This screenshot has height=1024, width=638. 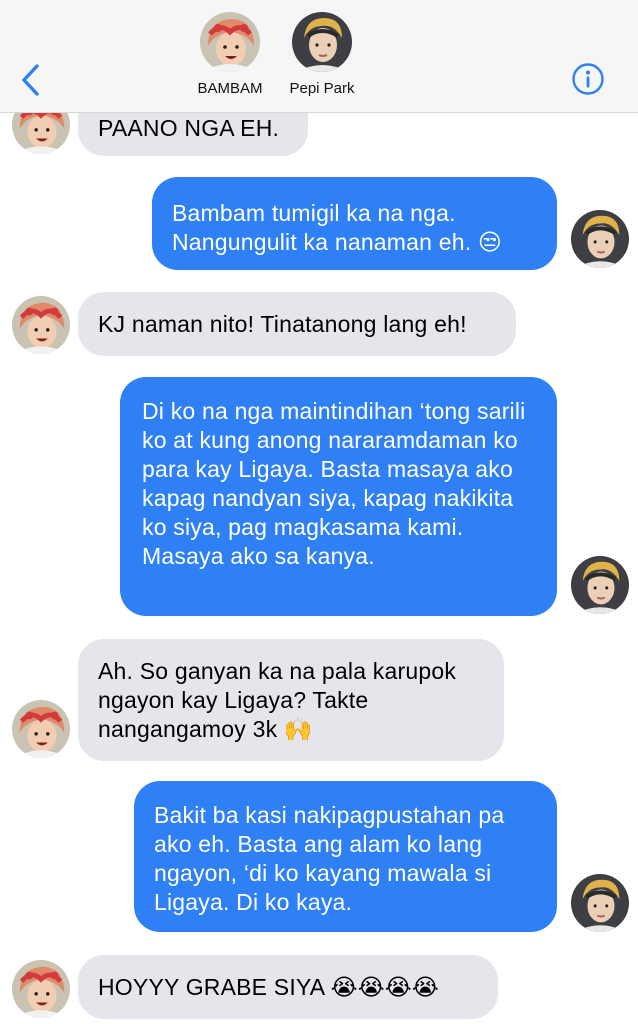 I want to click on contact-name: BAMBAM, so click(x=230, y=88).